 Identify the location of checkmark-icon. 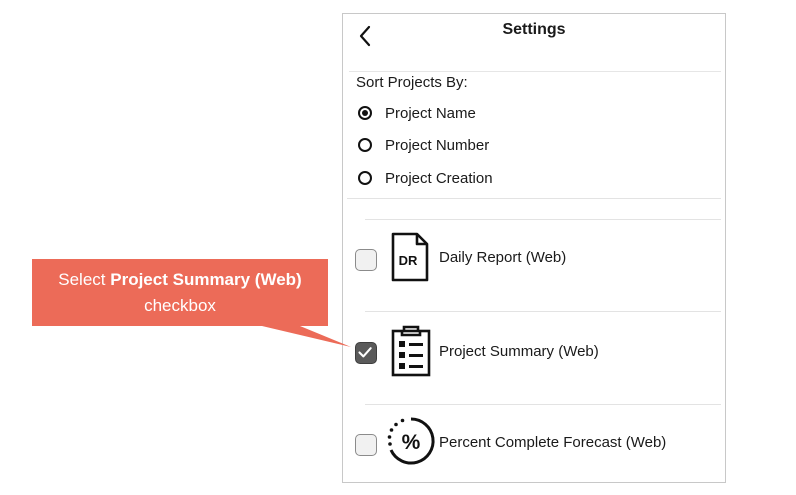
(365, 352).